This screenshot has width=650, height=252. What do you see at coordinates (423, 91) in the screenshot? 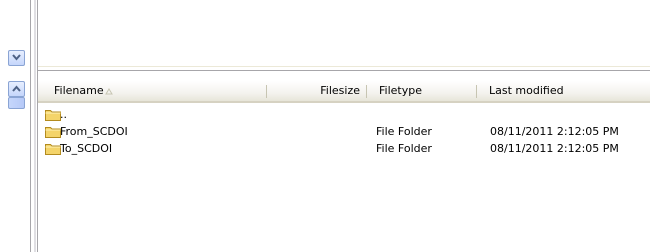
I see `column-header-filetype: Filetype` at bounding box center [423, 91].